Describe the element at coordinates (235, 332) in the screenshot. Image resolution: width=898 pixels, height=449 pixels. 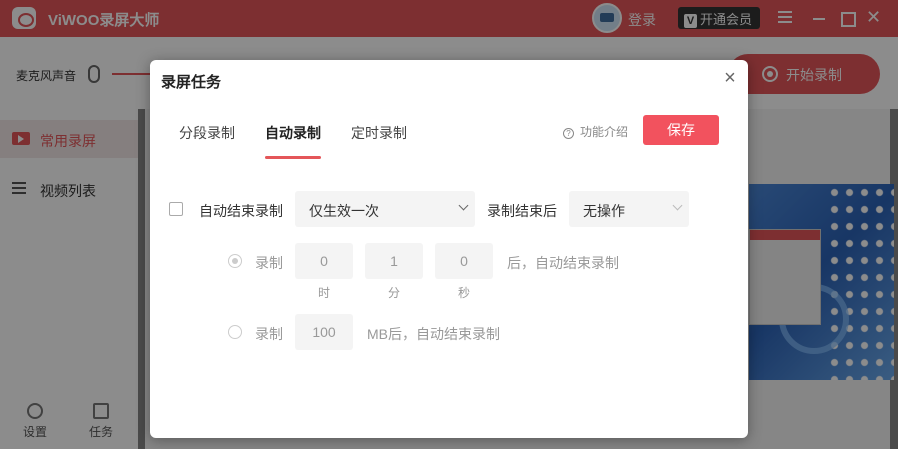
I see `end-by-size-radio` at that location.